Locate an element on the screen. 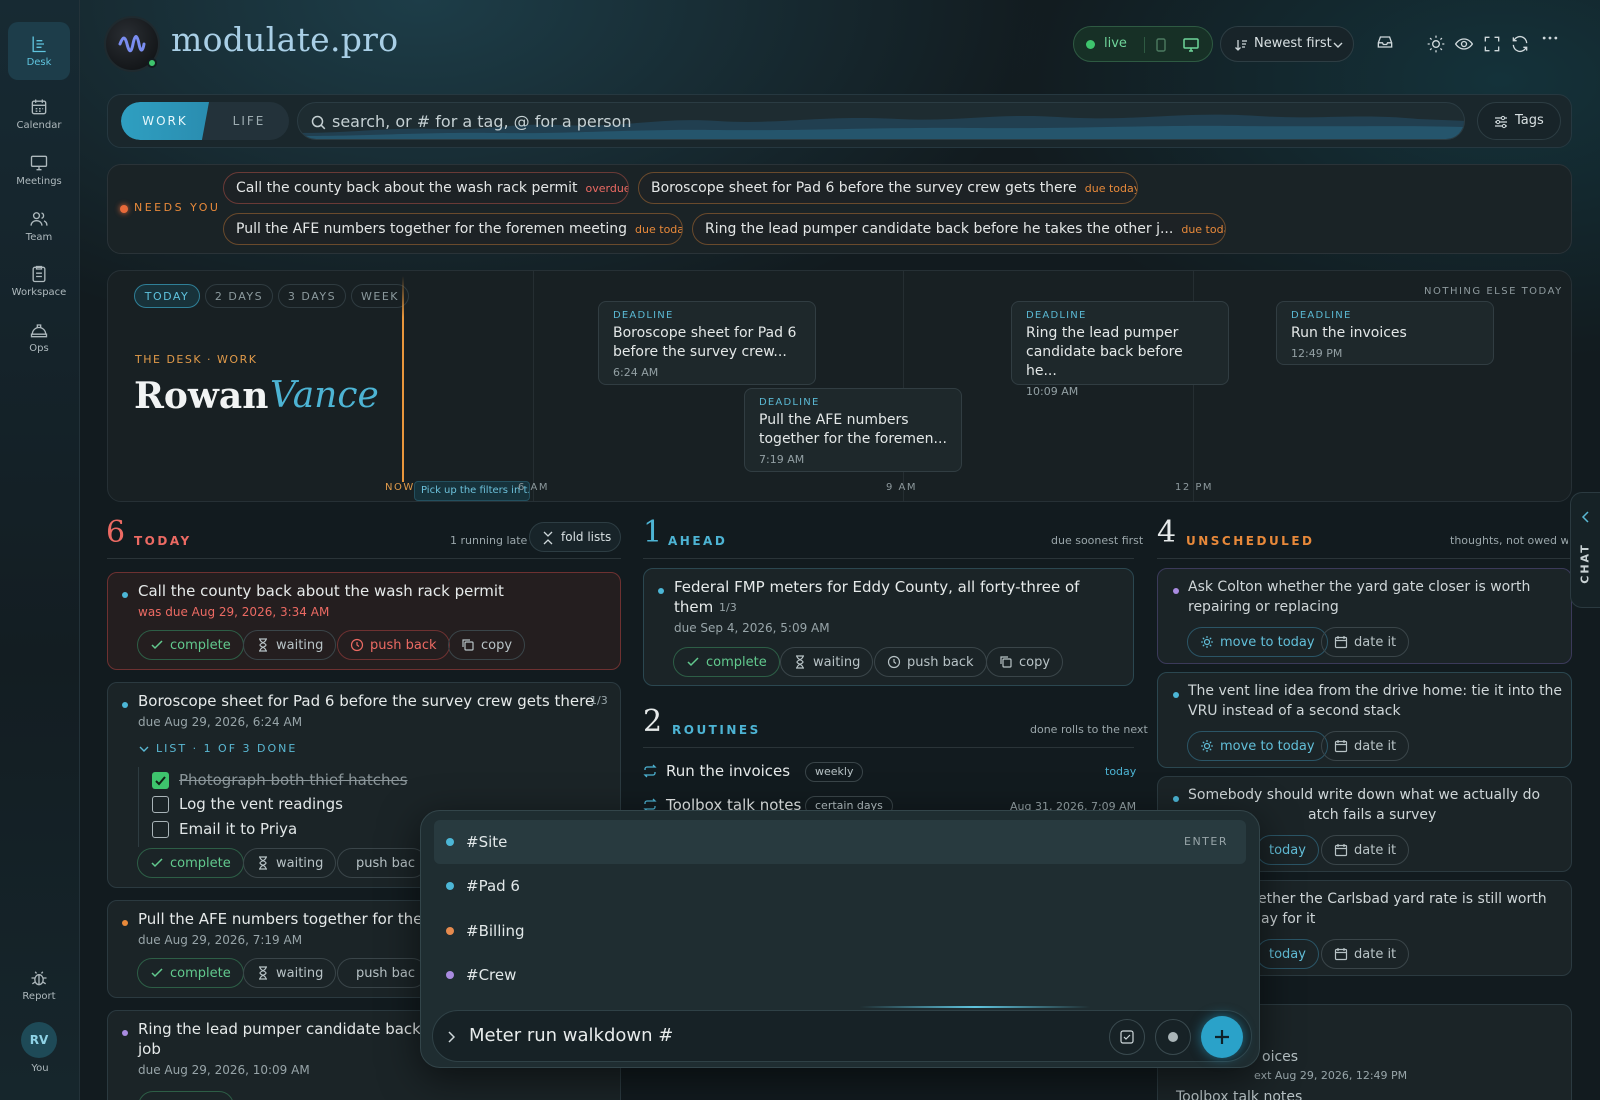  visibility-button is located at coordinates (1465, 45).